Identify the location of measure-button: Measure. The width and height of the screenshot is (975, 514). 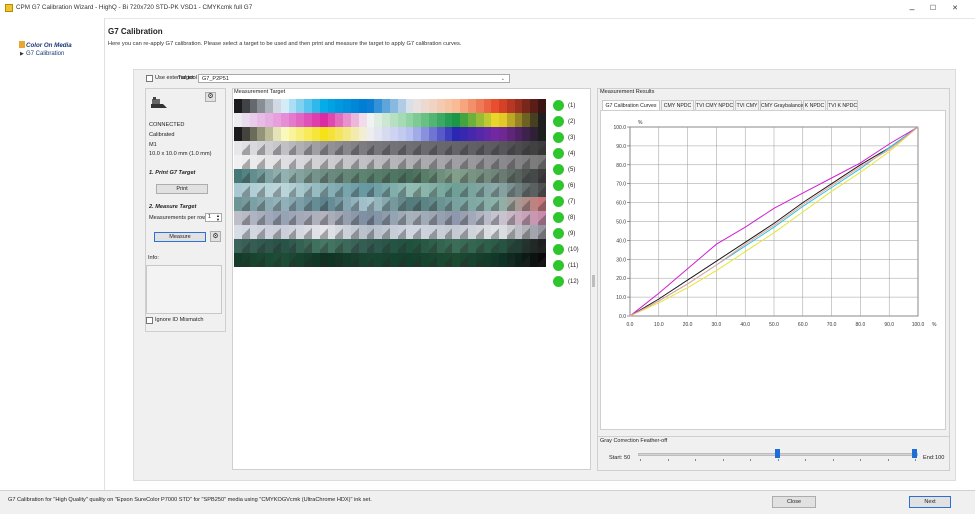
(180, 237).